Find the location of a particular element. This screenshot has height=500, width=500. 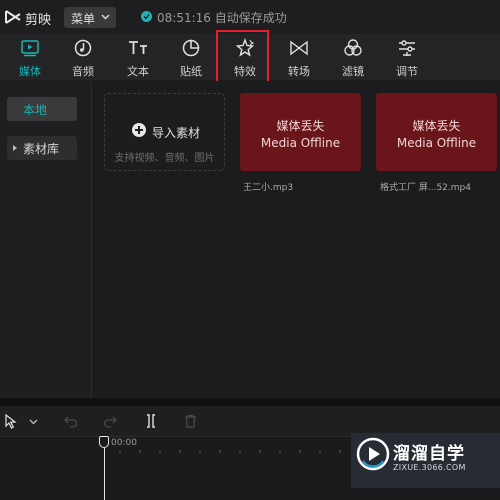

app-name: 剪映 is located at coordinates (38, 20).